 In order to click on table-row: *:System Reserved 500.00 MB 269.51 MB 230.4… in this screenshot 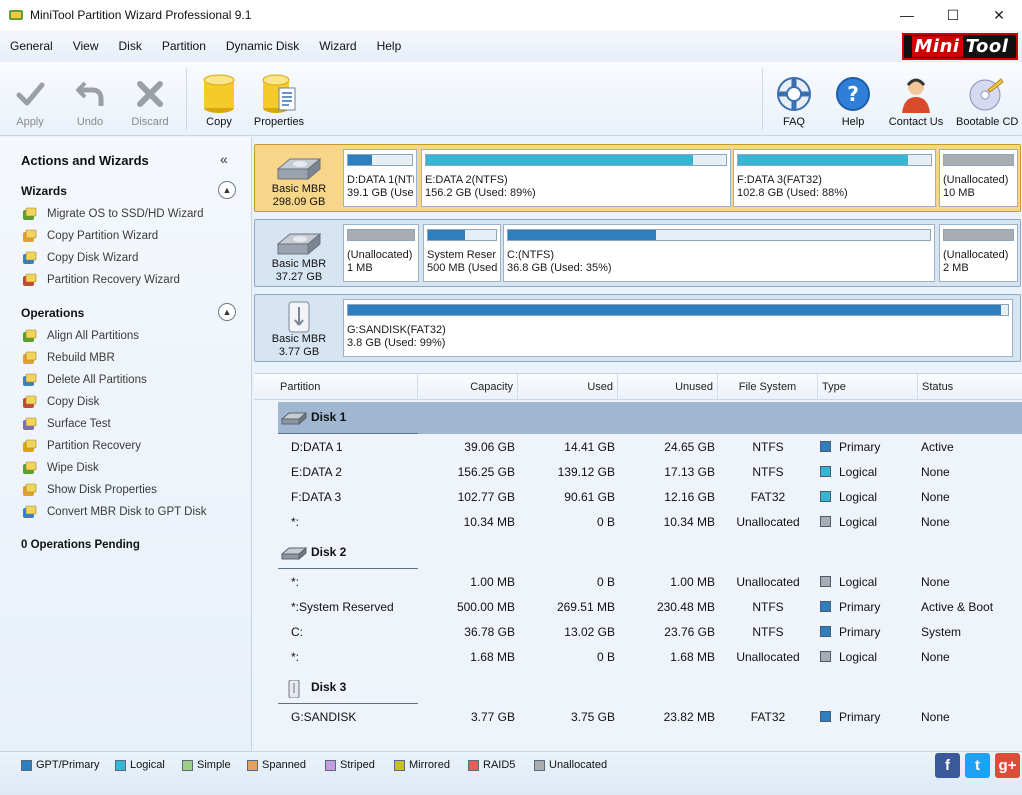, I will do `click(638, 607)`.